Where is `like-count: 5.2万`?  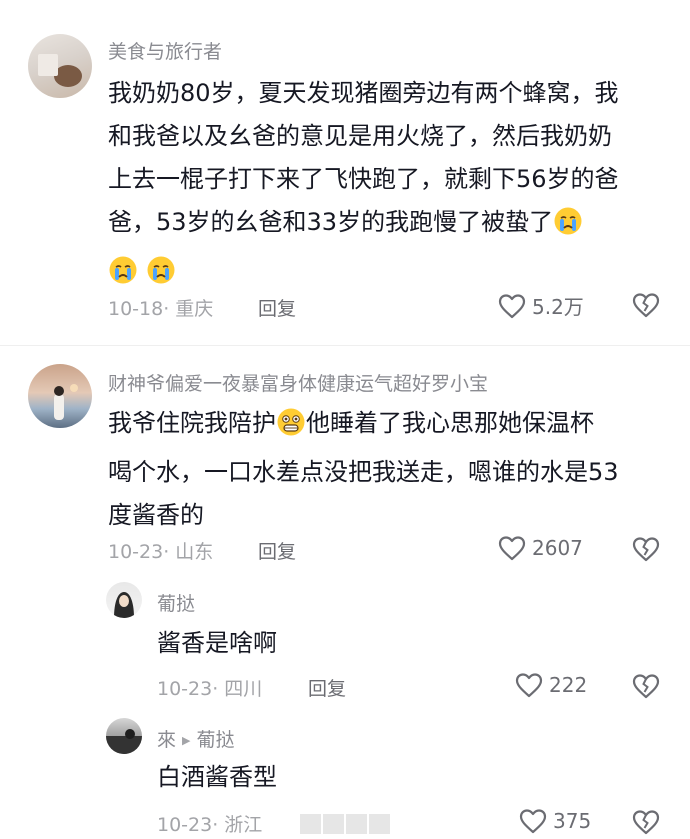
like-count: 5.2万 is located at coordinates (558, 307).